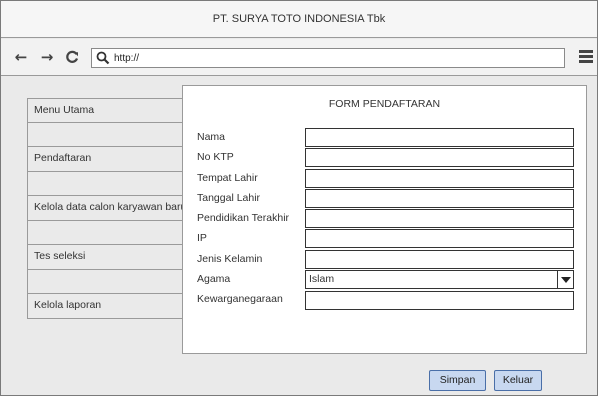  I want to click on sidebar-item-pendaftaran: Pendaftaran, so click(105, 159).